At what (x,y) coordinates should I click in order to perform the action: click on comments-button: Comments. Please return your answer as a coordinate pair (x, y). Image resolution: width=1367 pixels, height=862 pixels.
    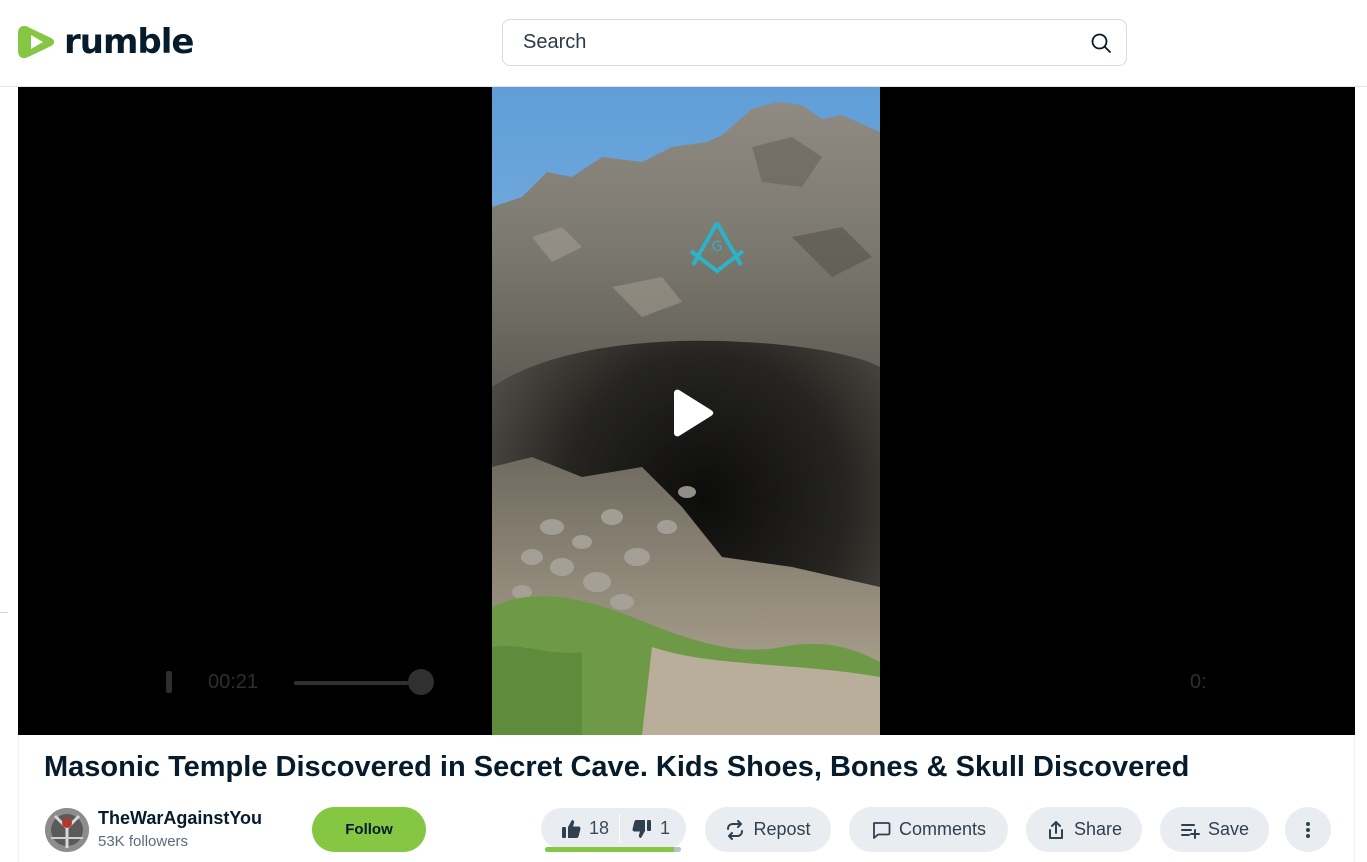
    Looking at the image, I should click on (928, 829).